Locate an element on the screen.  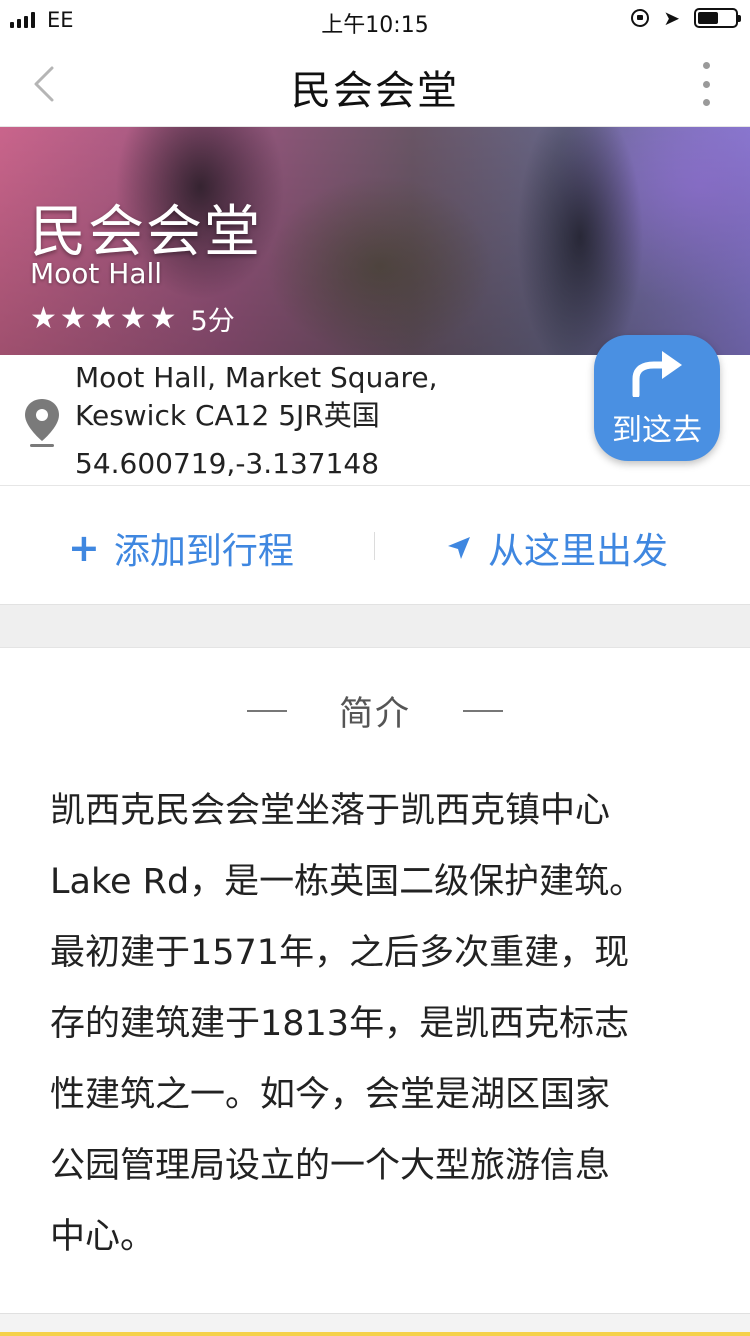
location-arrow-icon: ➤ is located at coordinates (671, 18).